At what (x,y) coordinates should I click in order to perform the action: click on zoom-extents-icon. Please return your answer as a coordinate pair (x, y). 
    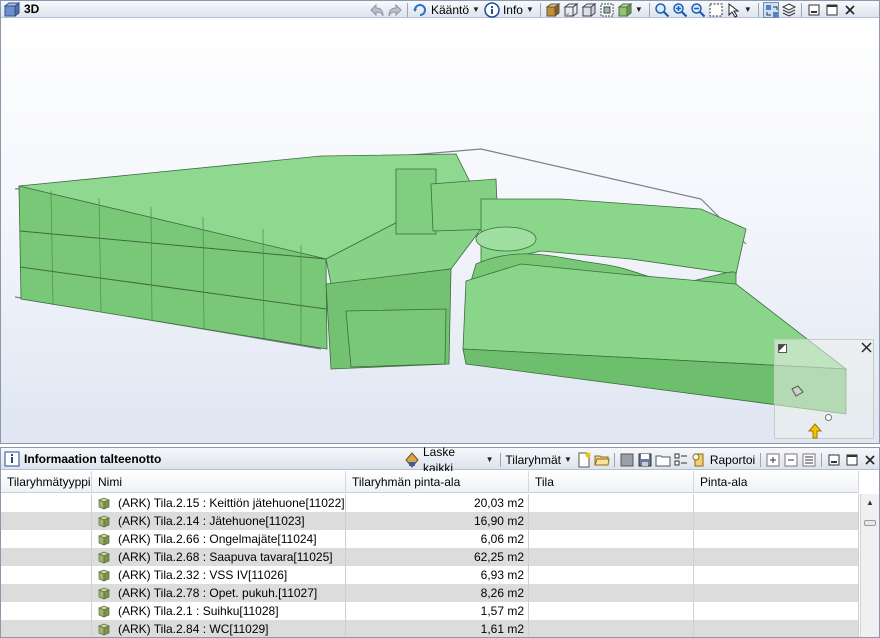
    Looking at the image, I should click on (716, 10).